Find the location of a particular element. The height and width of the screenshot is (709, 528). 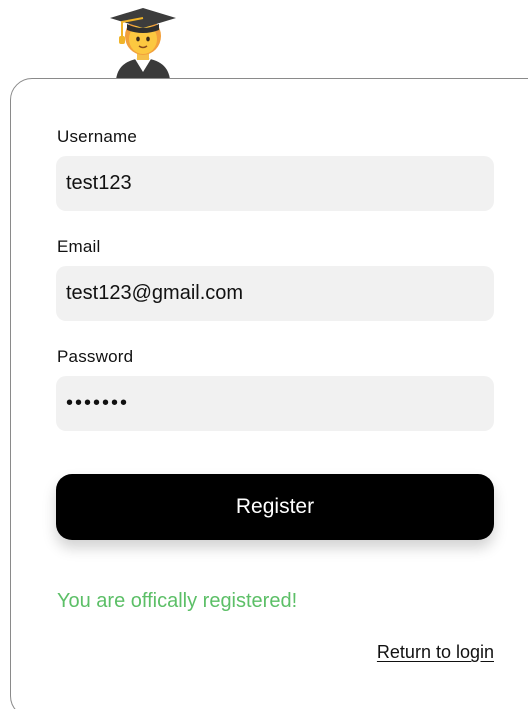

username-label: Username is located at coordinates (97, 136).